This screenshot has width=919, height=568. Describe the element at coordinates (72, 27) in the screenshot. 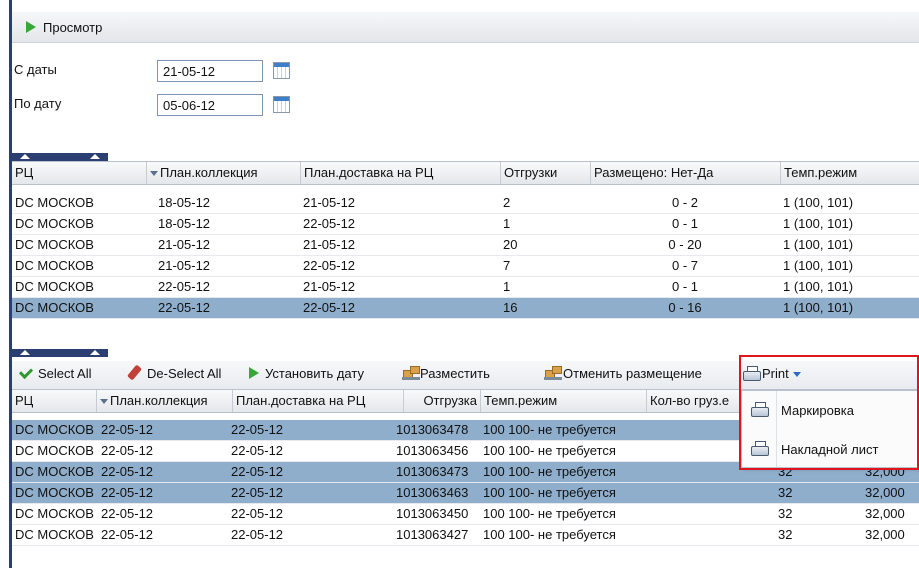

I see `view-button: Просмотр` at that location.